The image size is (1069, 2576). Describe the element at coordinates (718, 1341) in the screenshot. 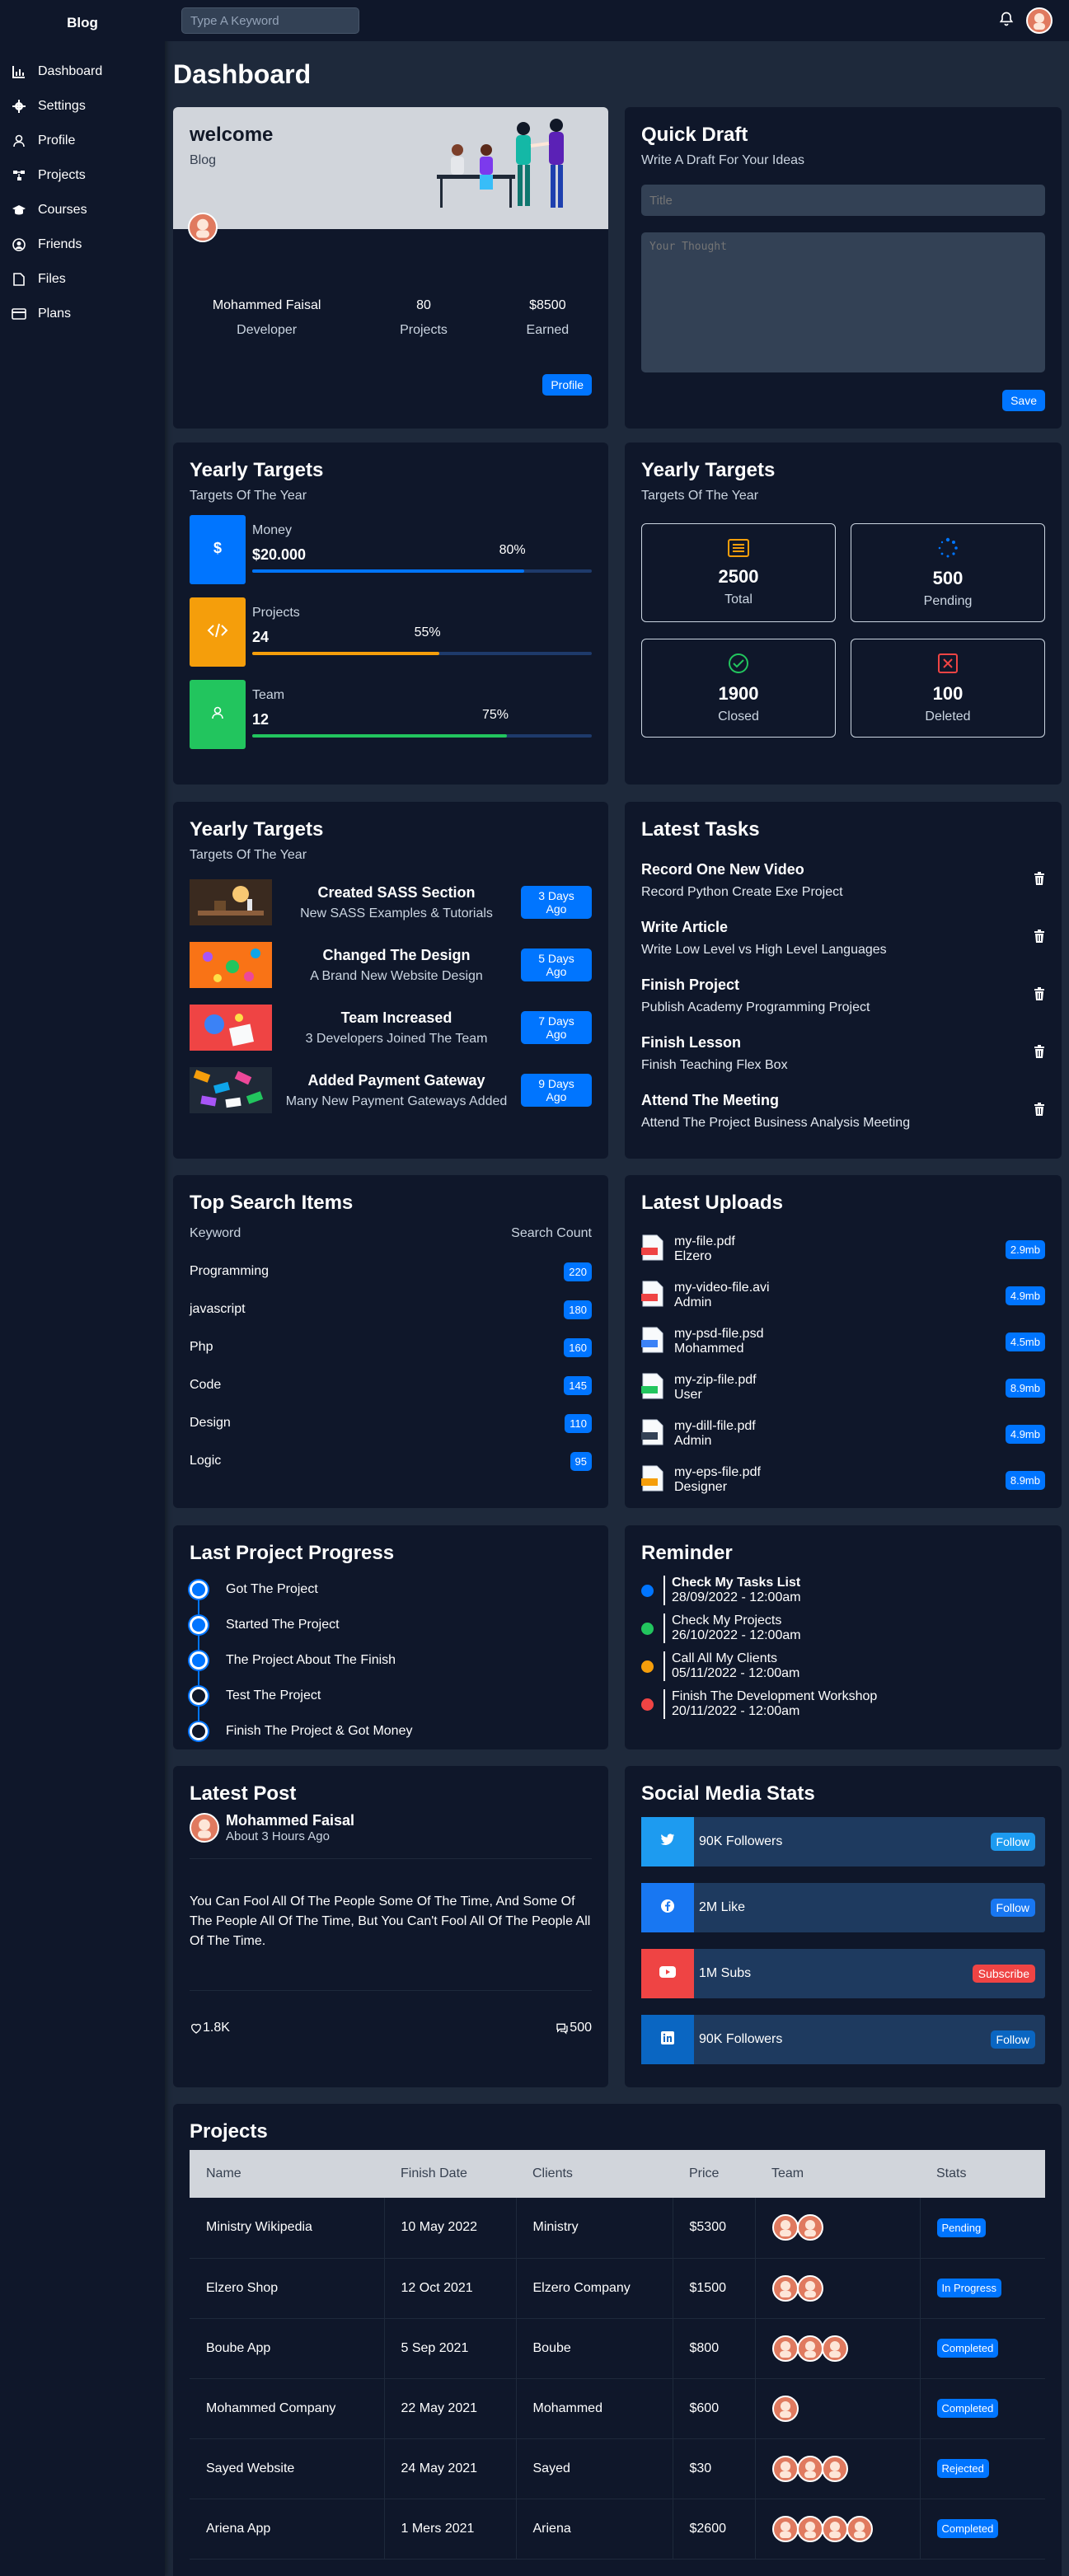

I see `upload-text: my-psd-file.psd Mohammed` at that location.